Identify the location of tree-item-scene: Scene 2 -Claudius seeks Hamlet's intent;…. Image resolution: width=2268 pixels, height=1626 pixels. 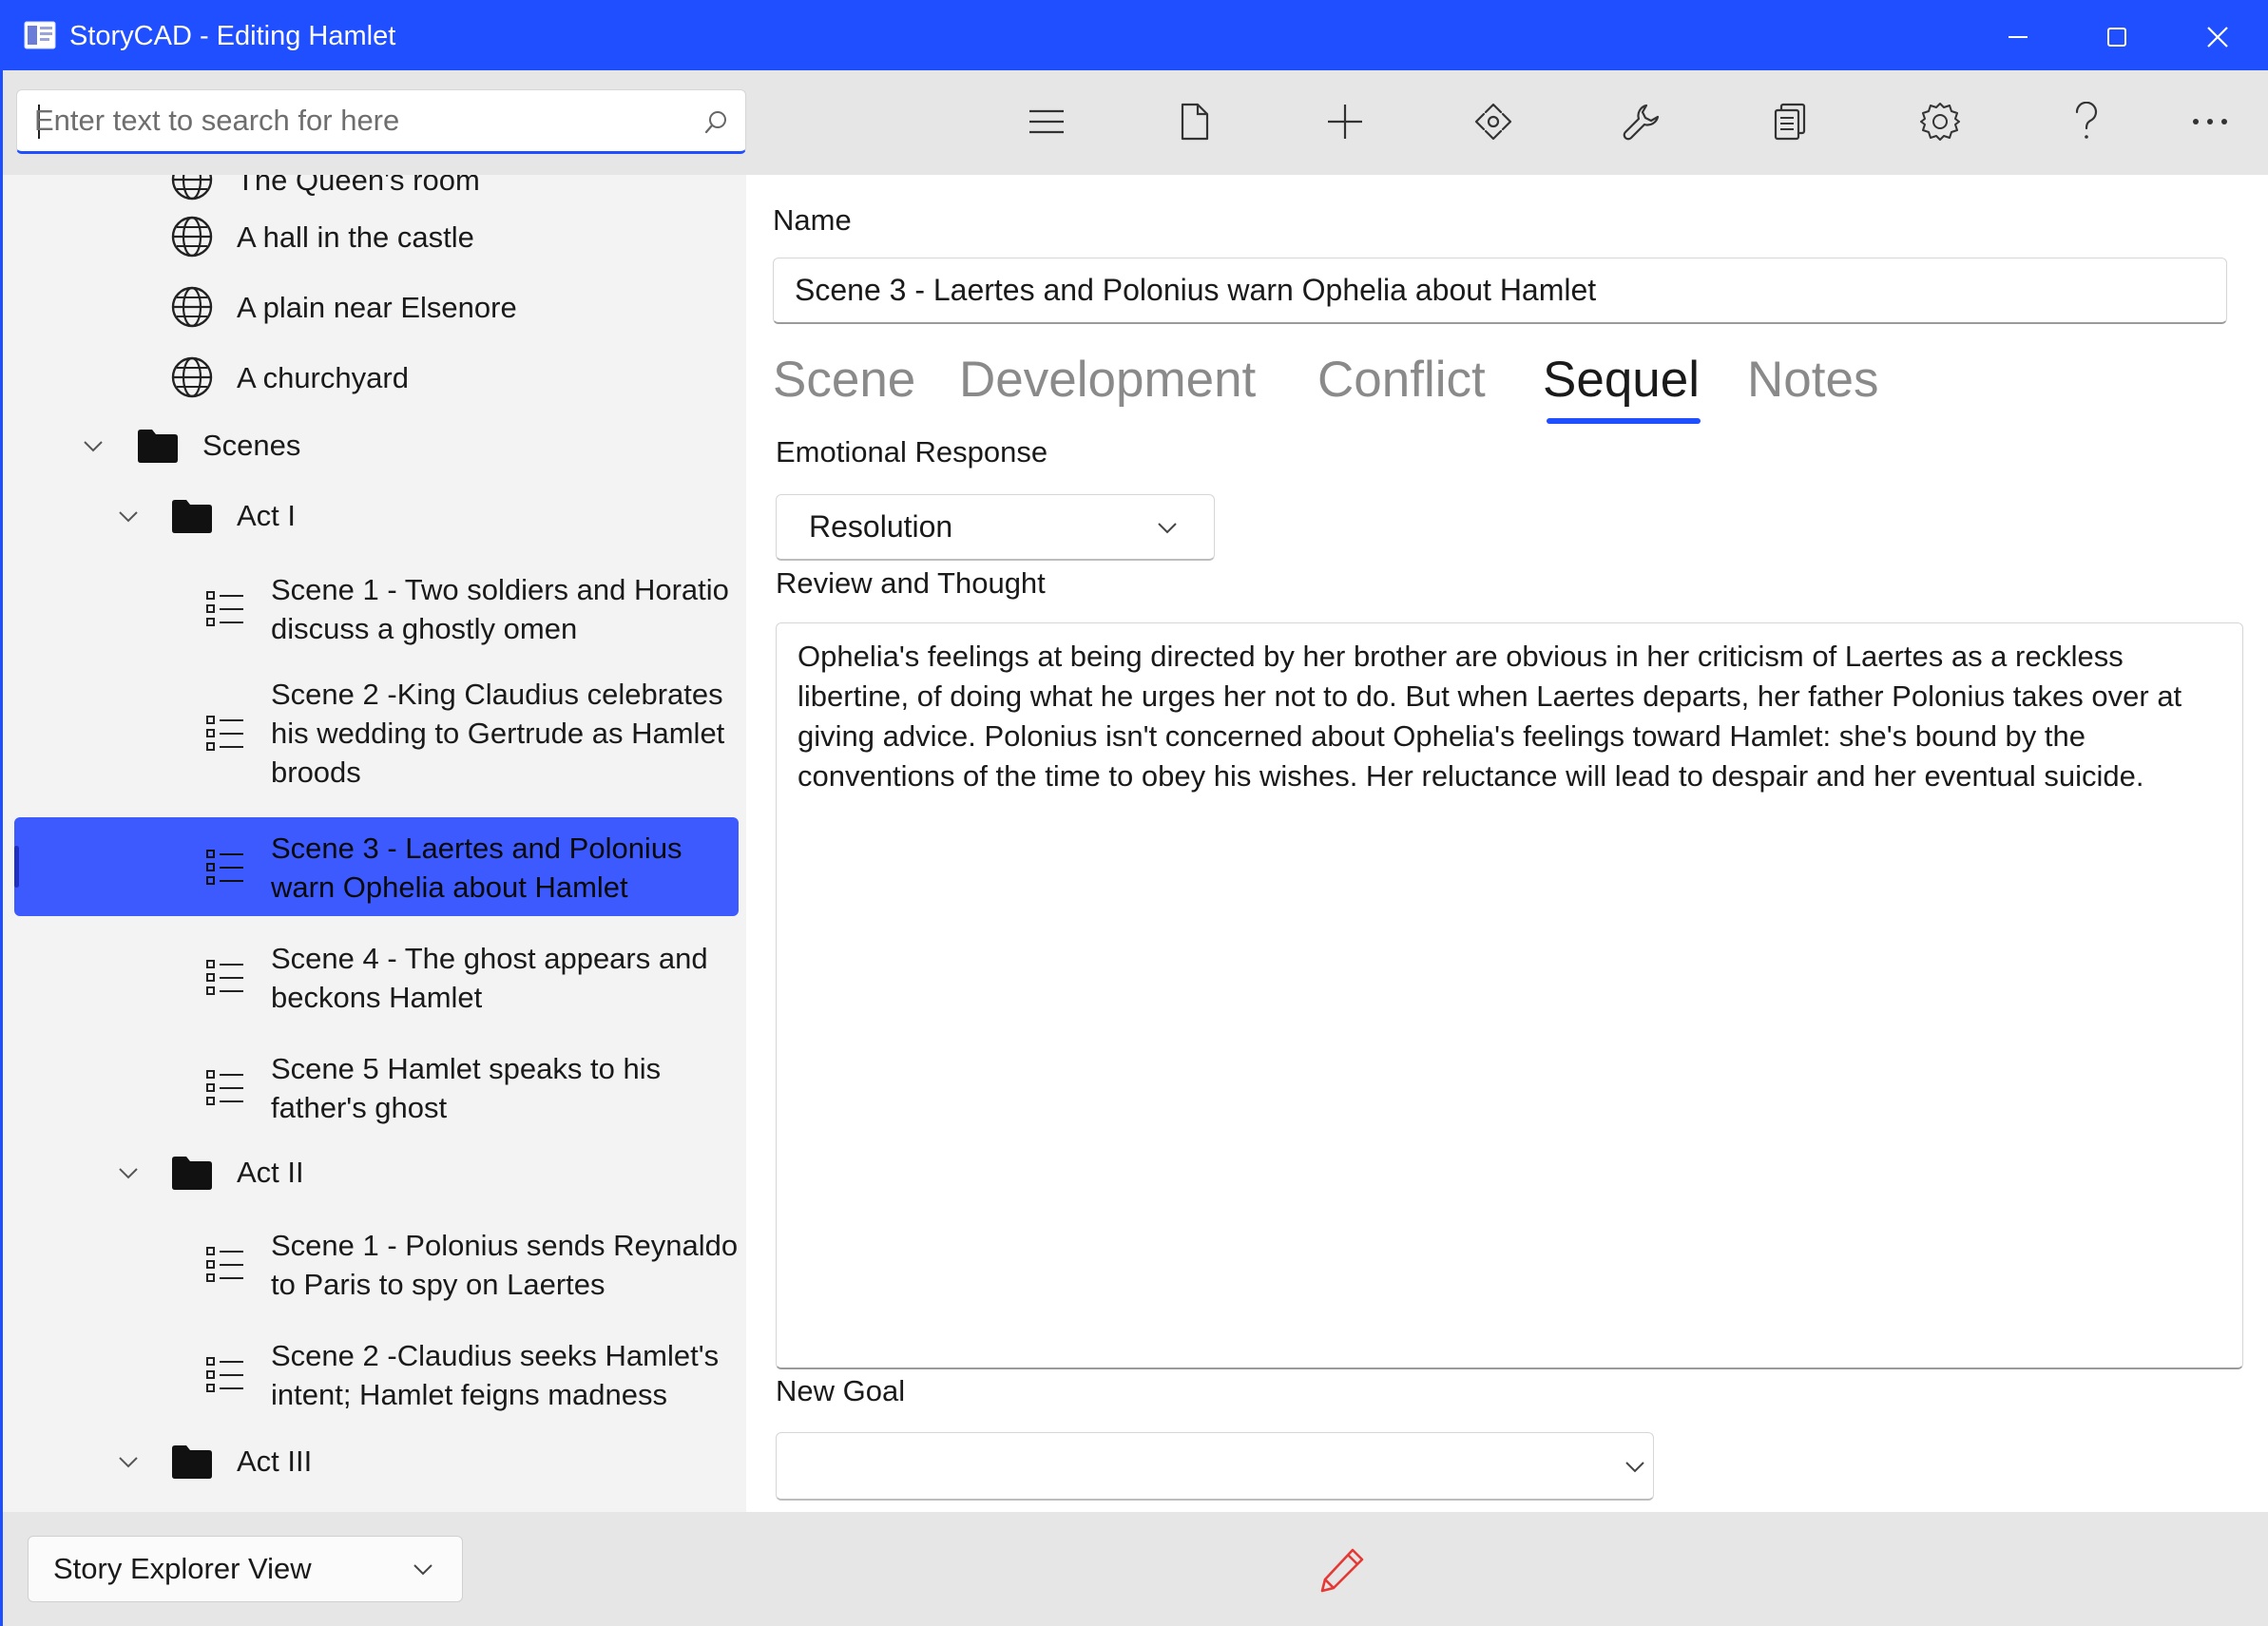
(475, 1375).